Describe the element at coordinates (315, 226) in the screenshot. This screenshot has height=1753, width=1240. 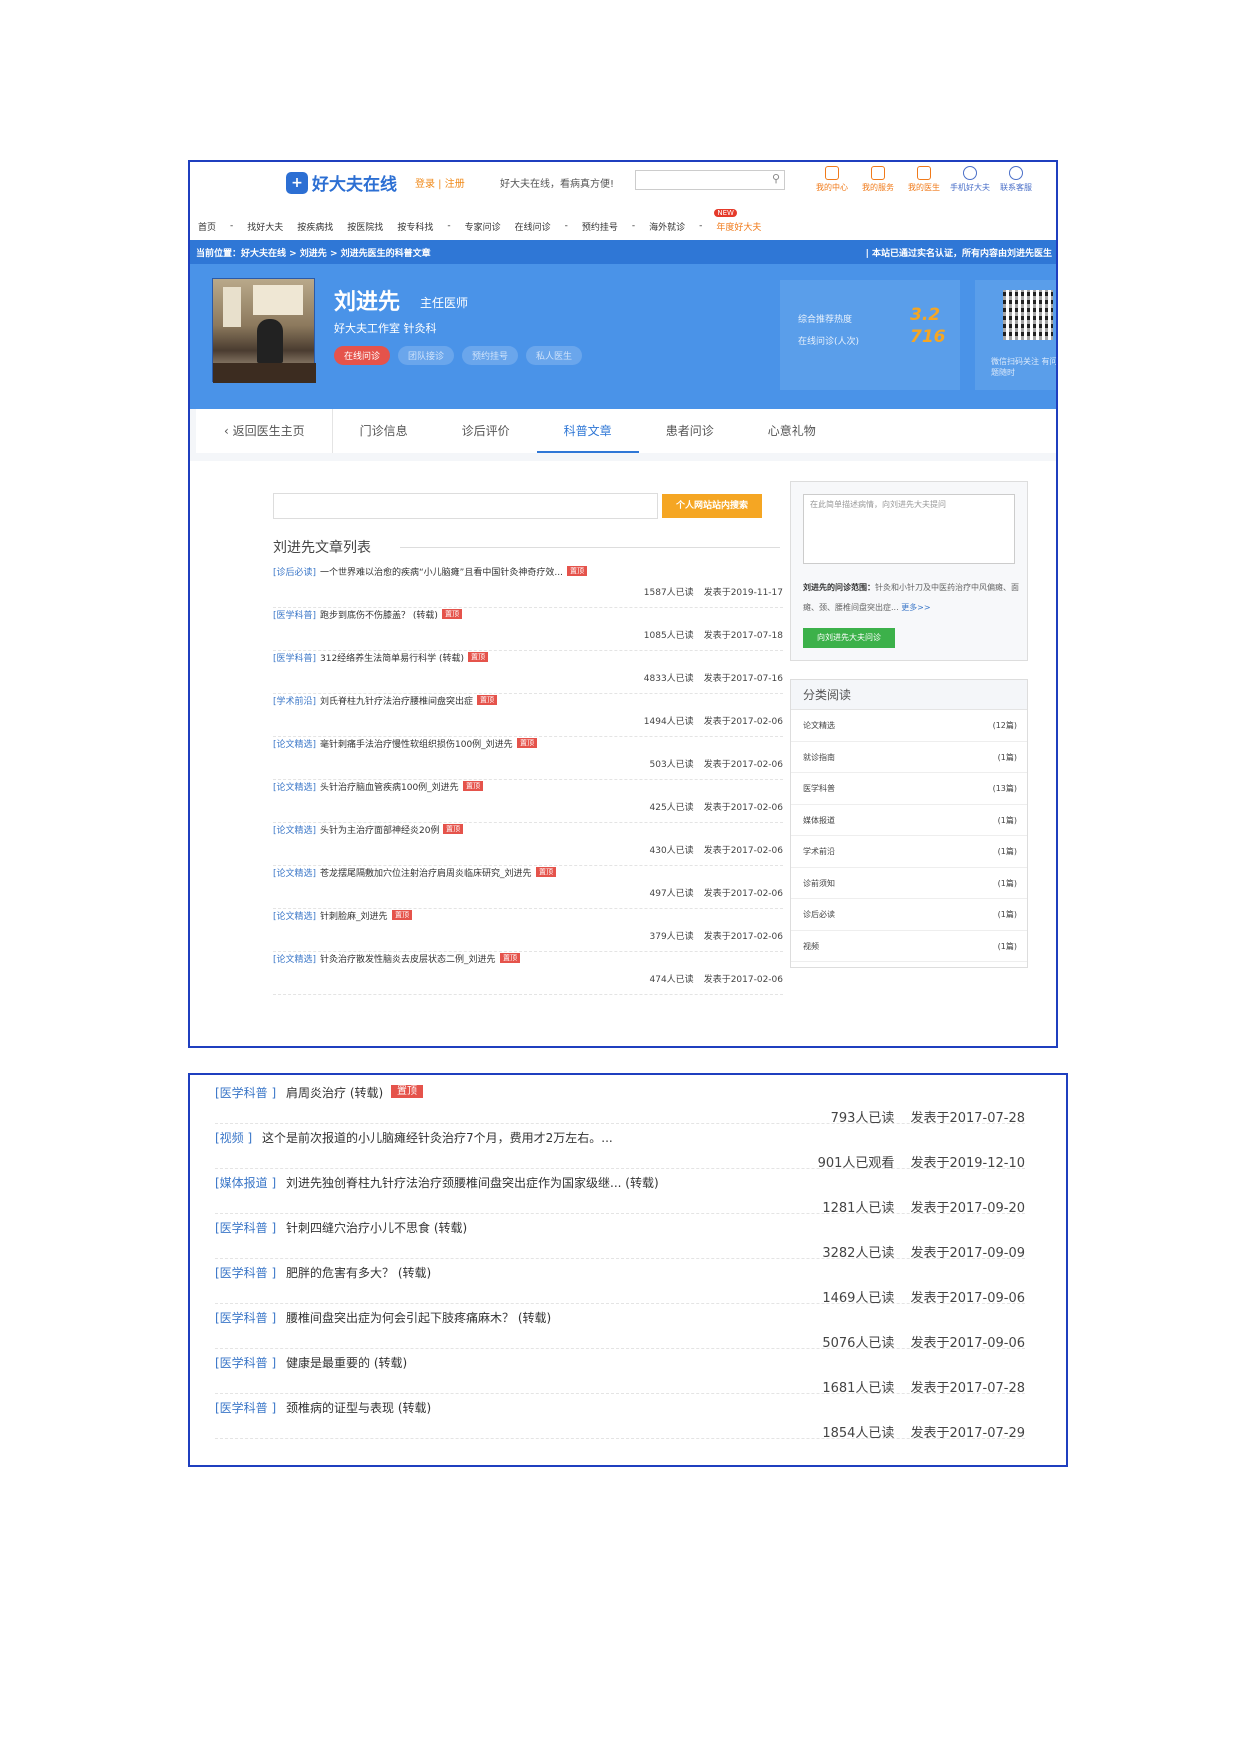
I see `nav-by-disease: 按疾病找` at that location.